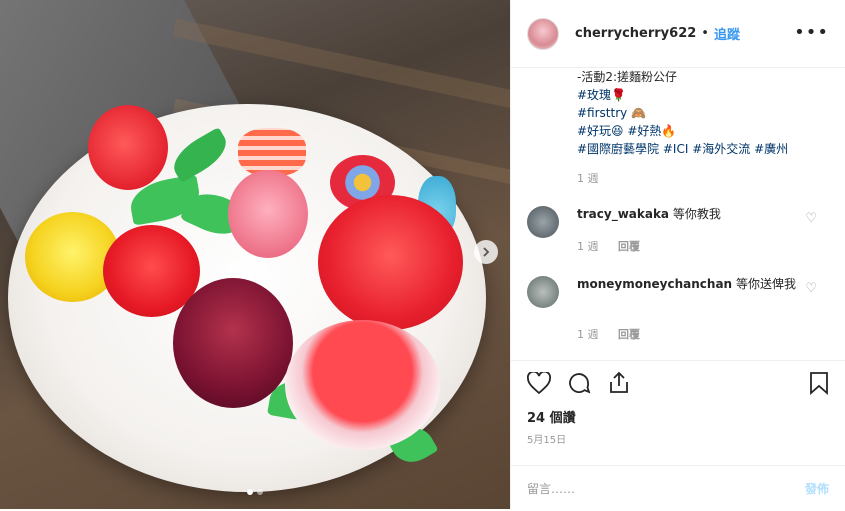 This screenshot has width=845, height=511. I want to click on caption-line: #firsttry 🙈, so click(682, 113).